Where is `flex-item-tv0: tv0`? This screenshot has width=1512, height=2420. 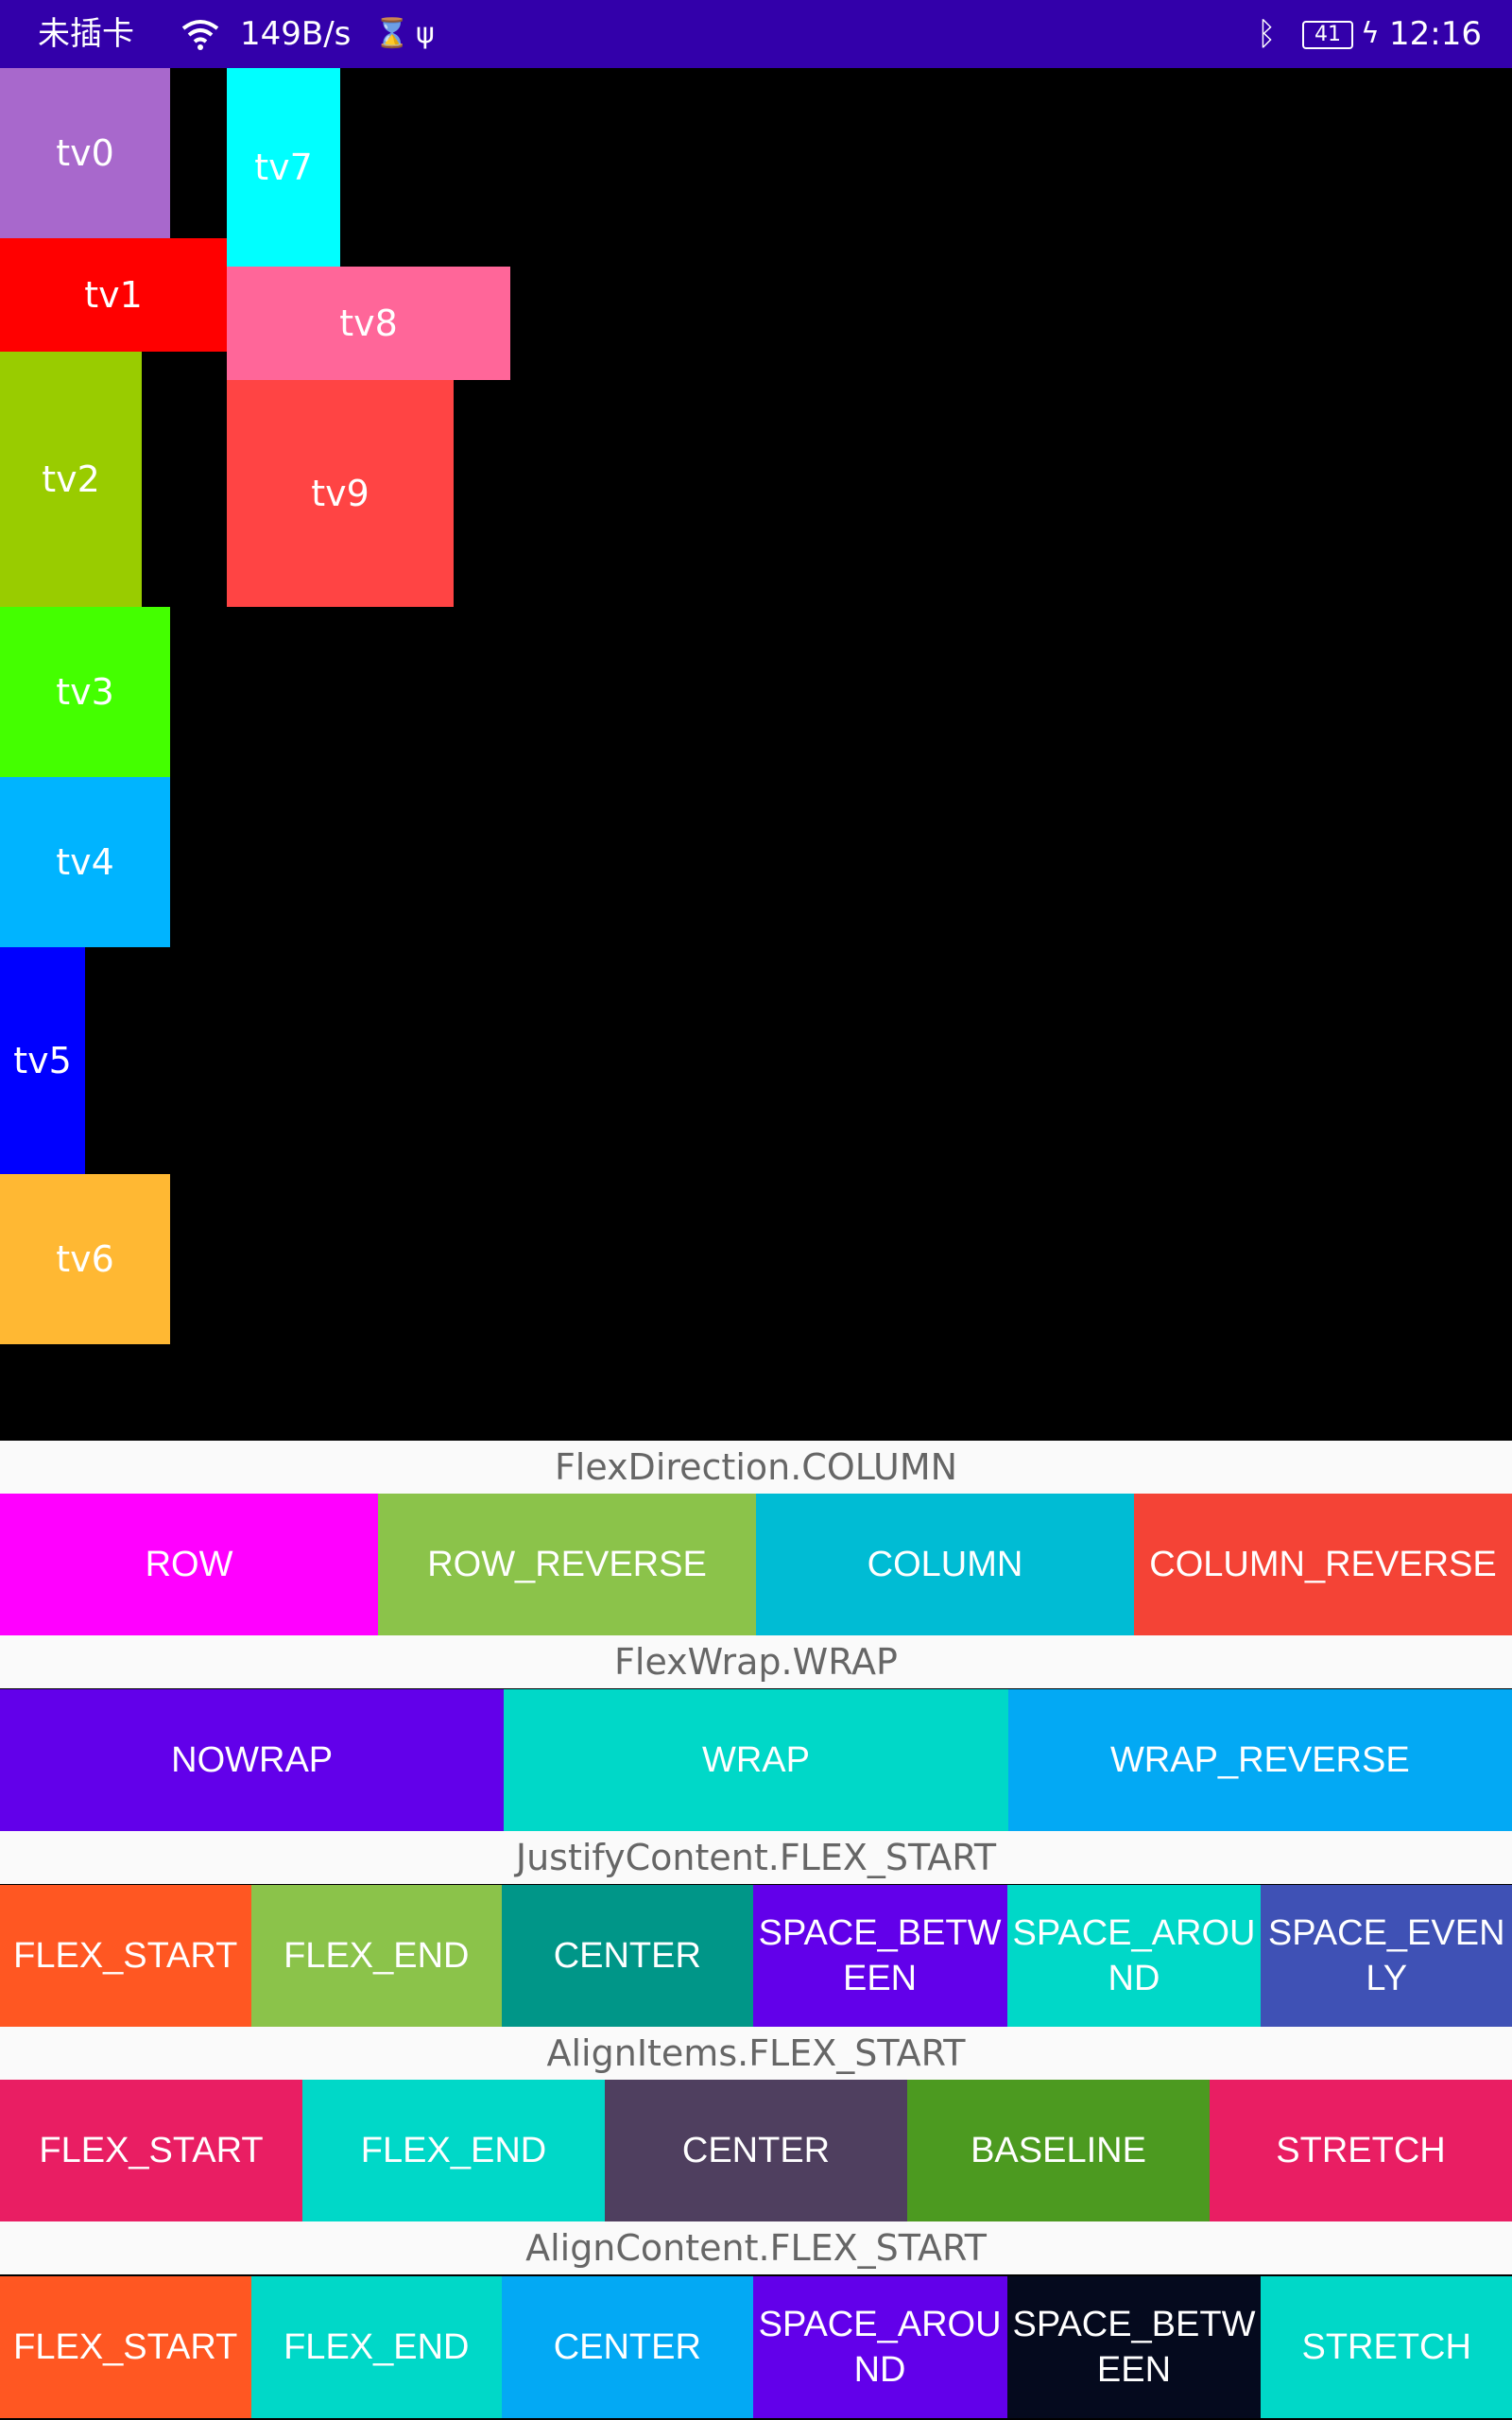
flex-item-tv0: tv0 is located at coordinates (85, 153).